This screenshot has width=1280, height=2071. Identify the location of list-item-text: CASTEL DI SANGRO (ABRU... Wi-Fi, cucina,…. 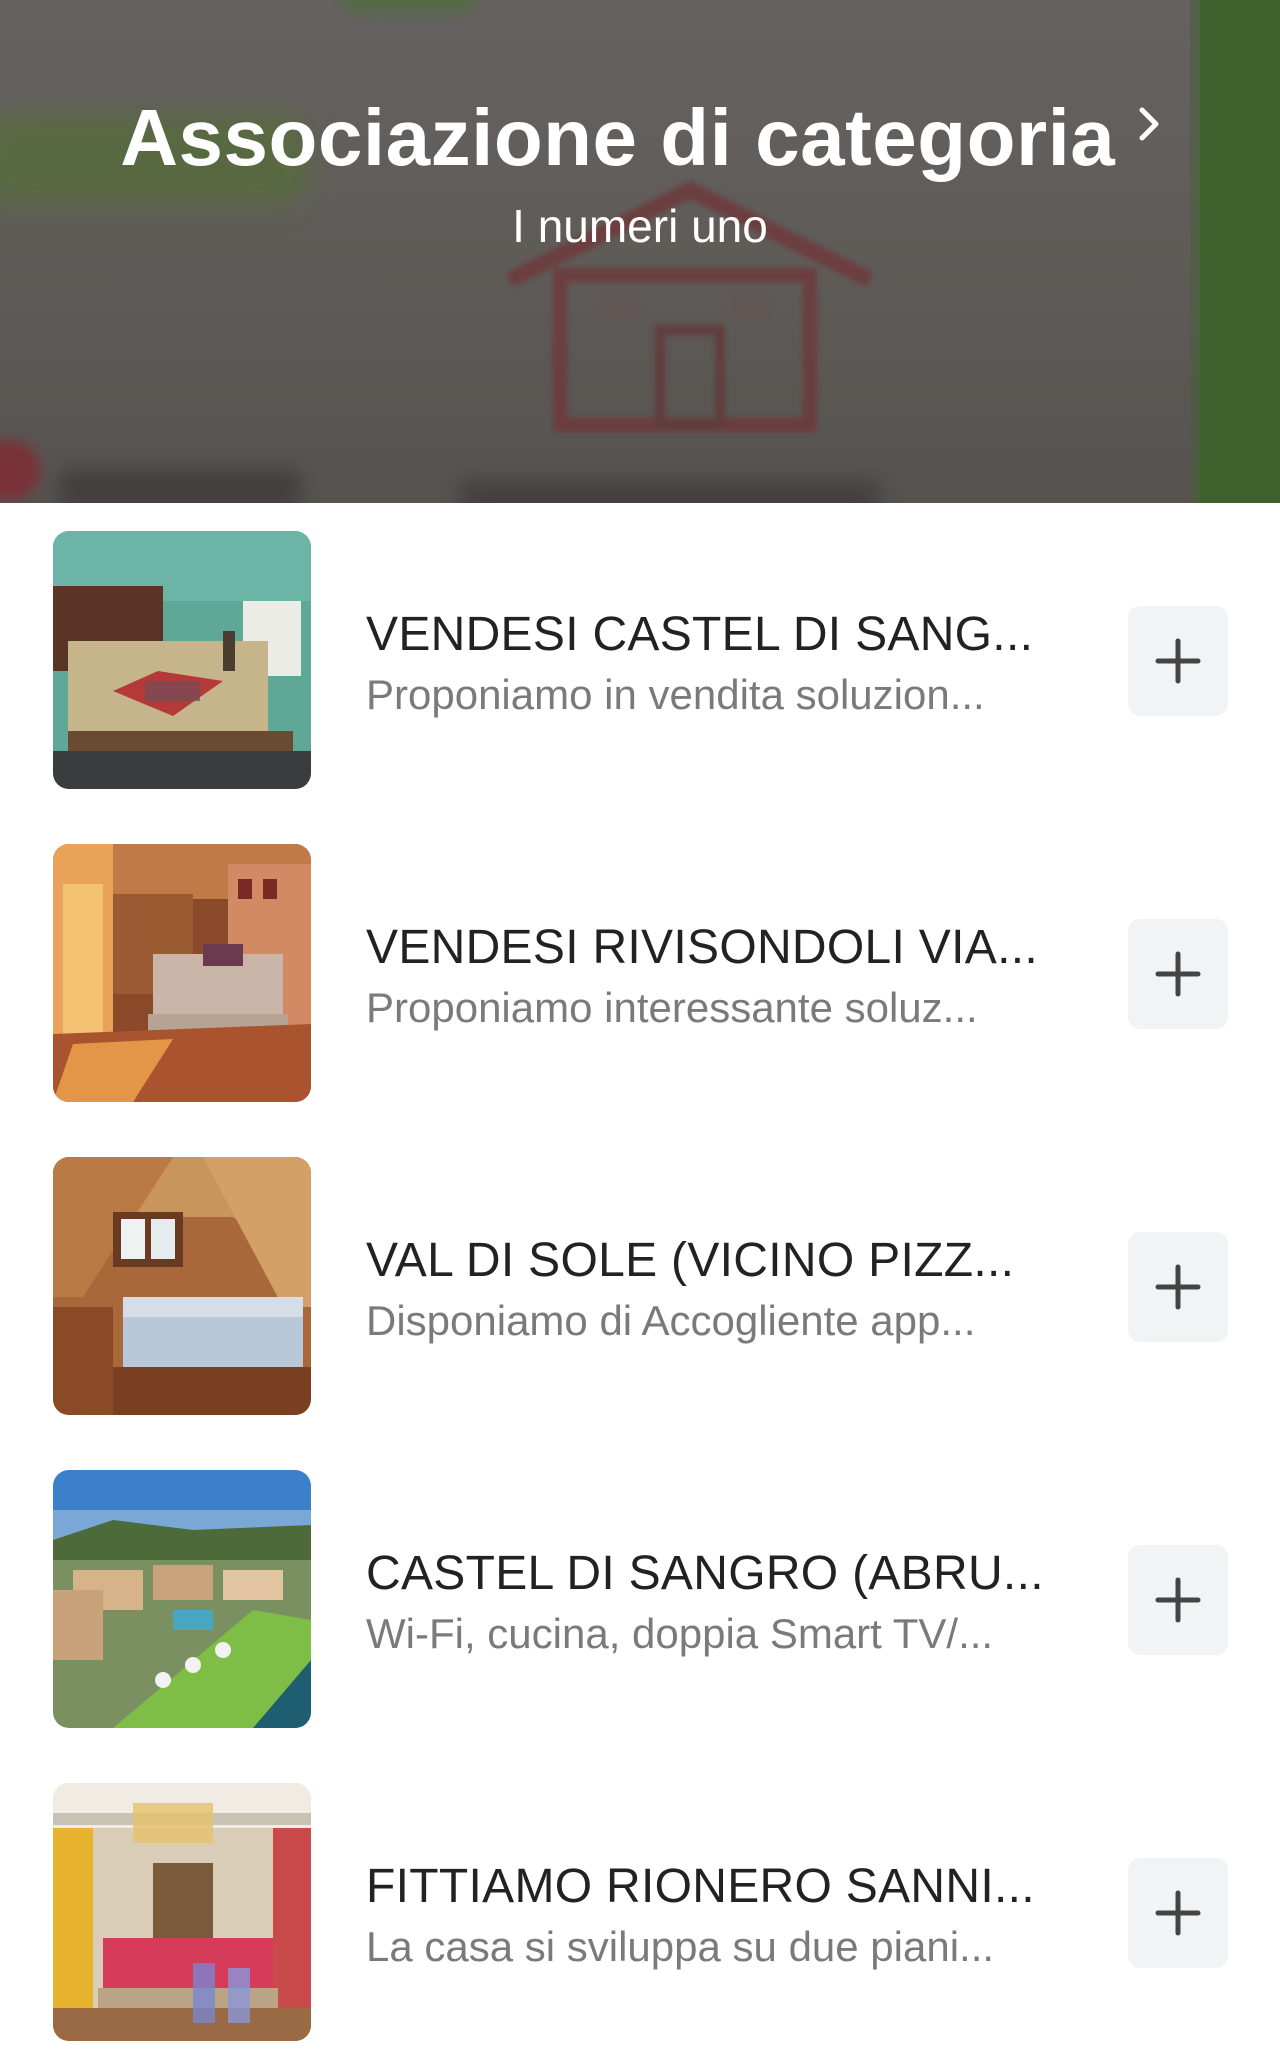
(711, 1603).